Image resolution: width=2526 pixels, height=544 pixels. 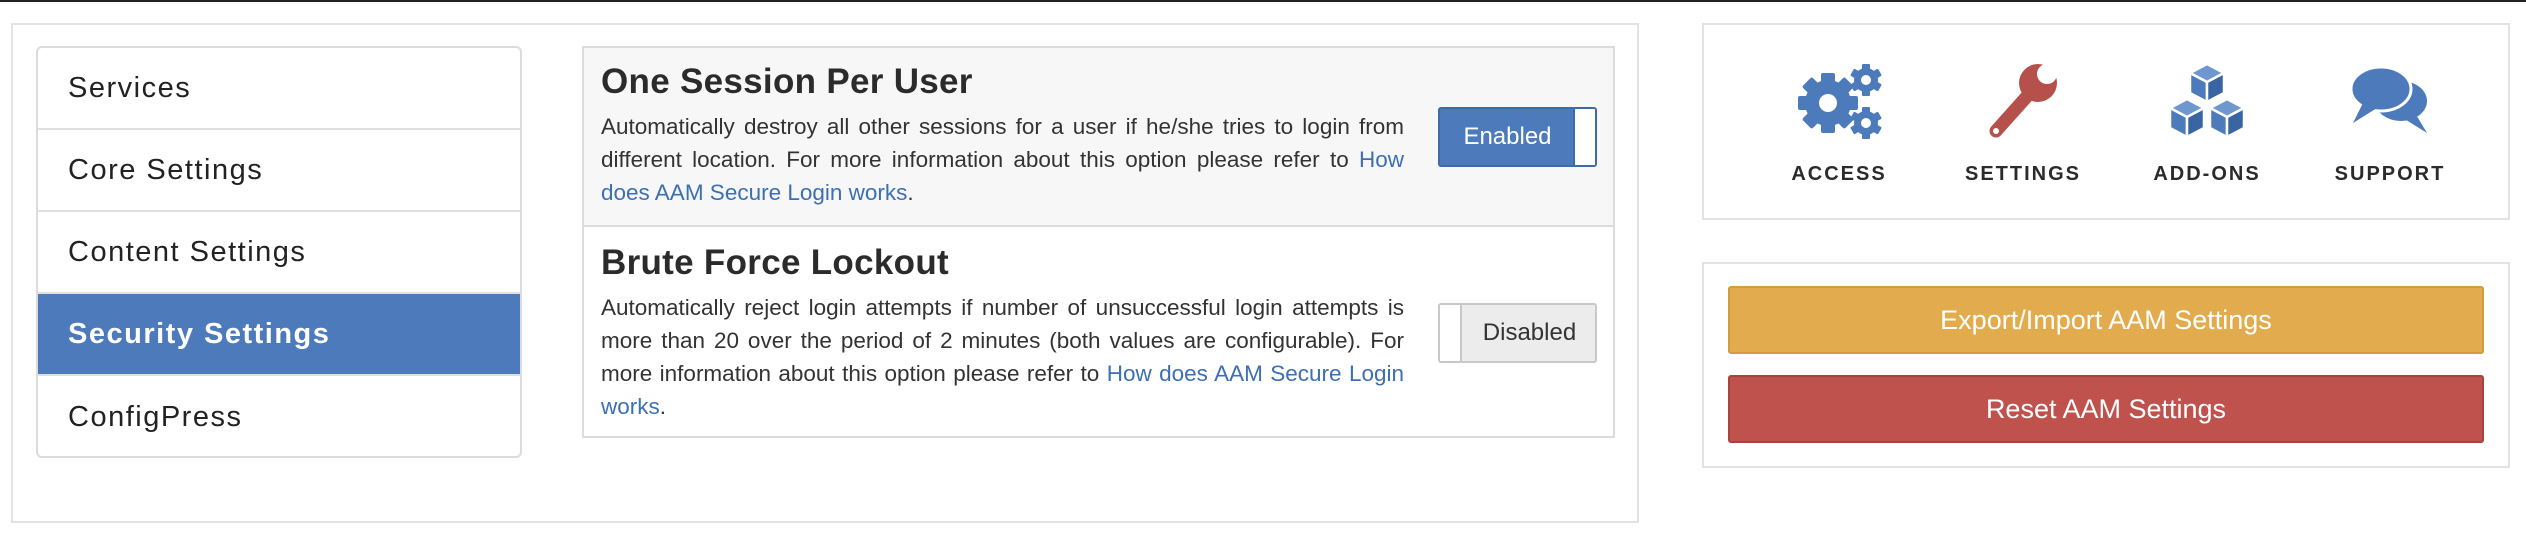 I want to click on nav-item-label: Content Settings, so click(x=187, y=251).